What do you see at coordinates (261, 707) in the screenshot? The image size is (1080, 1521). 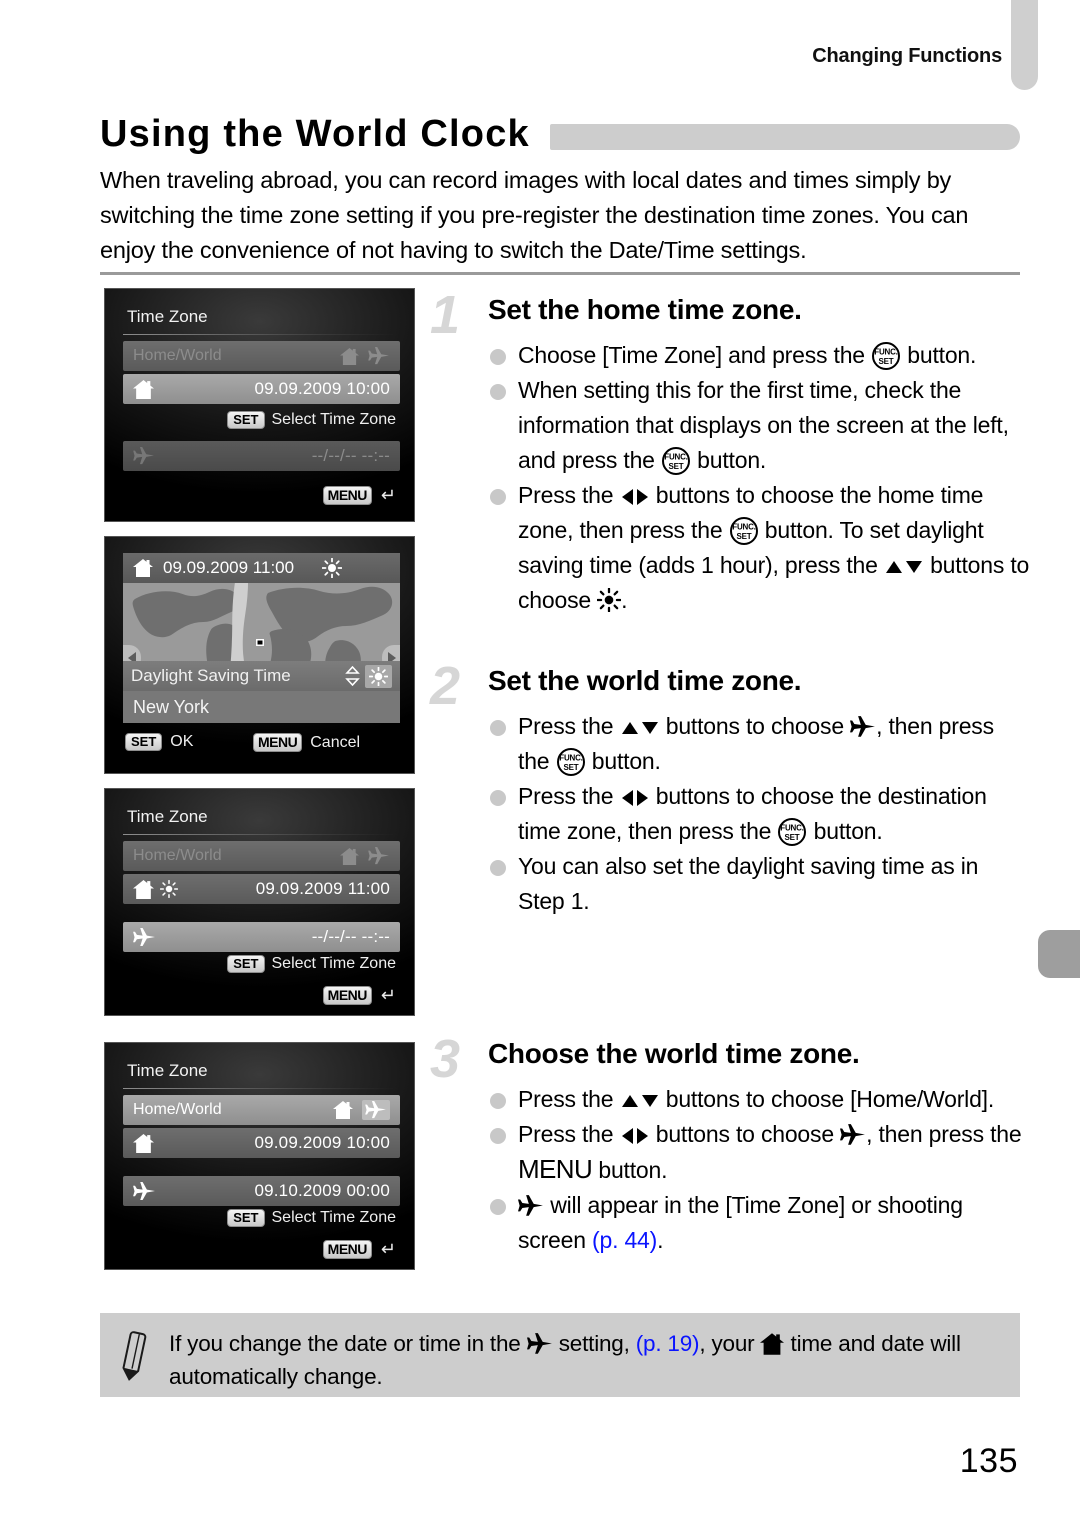 I see `city-name-row: New York` at bounding box center [261, 707].